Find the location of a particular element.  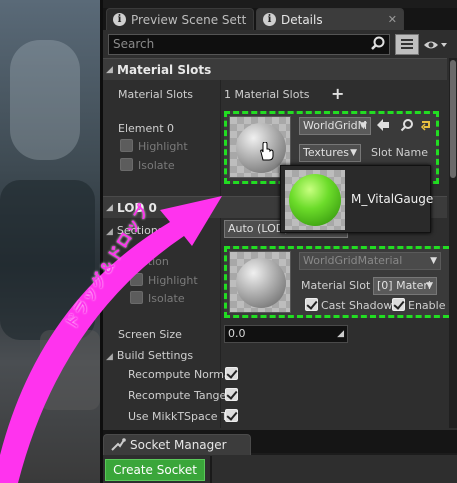

material-slot-dropdown: [0] Materi ▼ is located at coordinates (405, 286).